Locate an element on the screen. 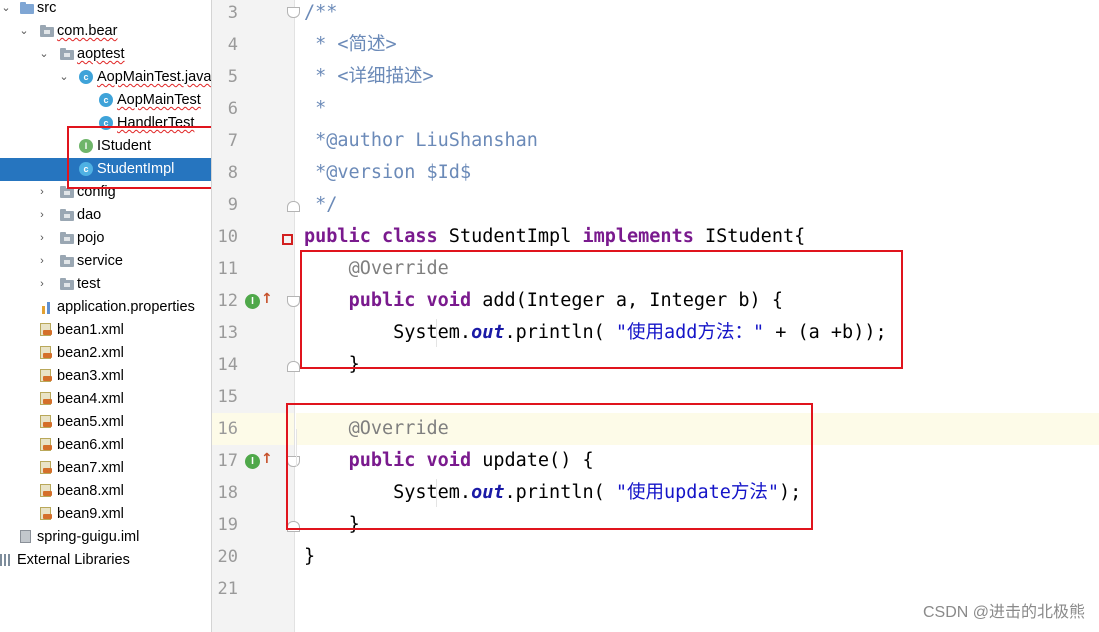  line-number: 21 is located at coordinates (227, 589).